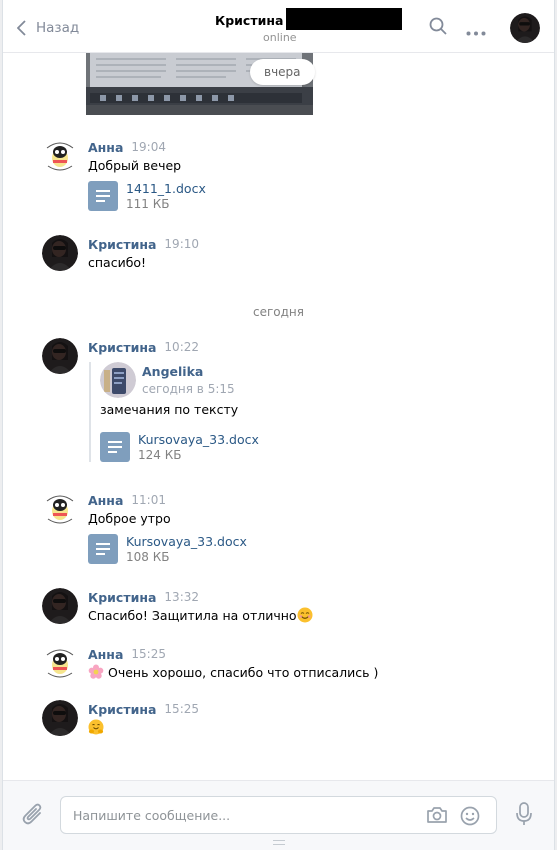 This screenshot has height=850, width=557. What do you see at coordinates (96, 674) in the screenshot?
I see `flower-emoji` at bounding box center [96, 674].